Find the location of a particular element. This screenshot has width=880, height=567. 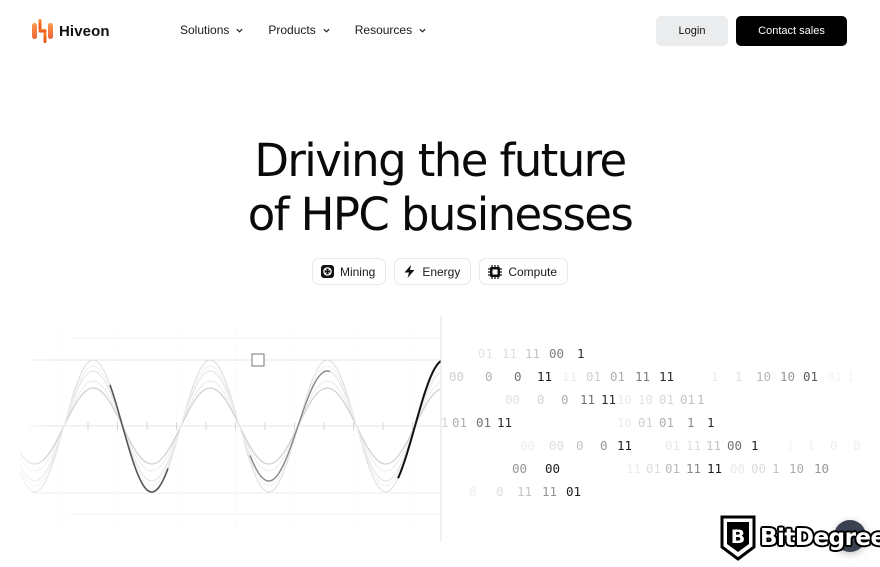

chip-mining: Mining is located at coordinates (349, 271).